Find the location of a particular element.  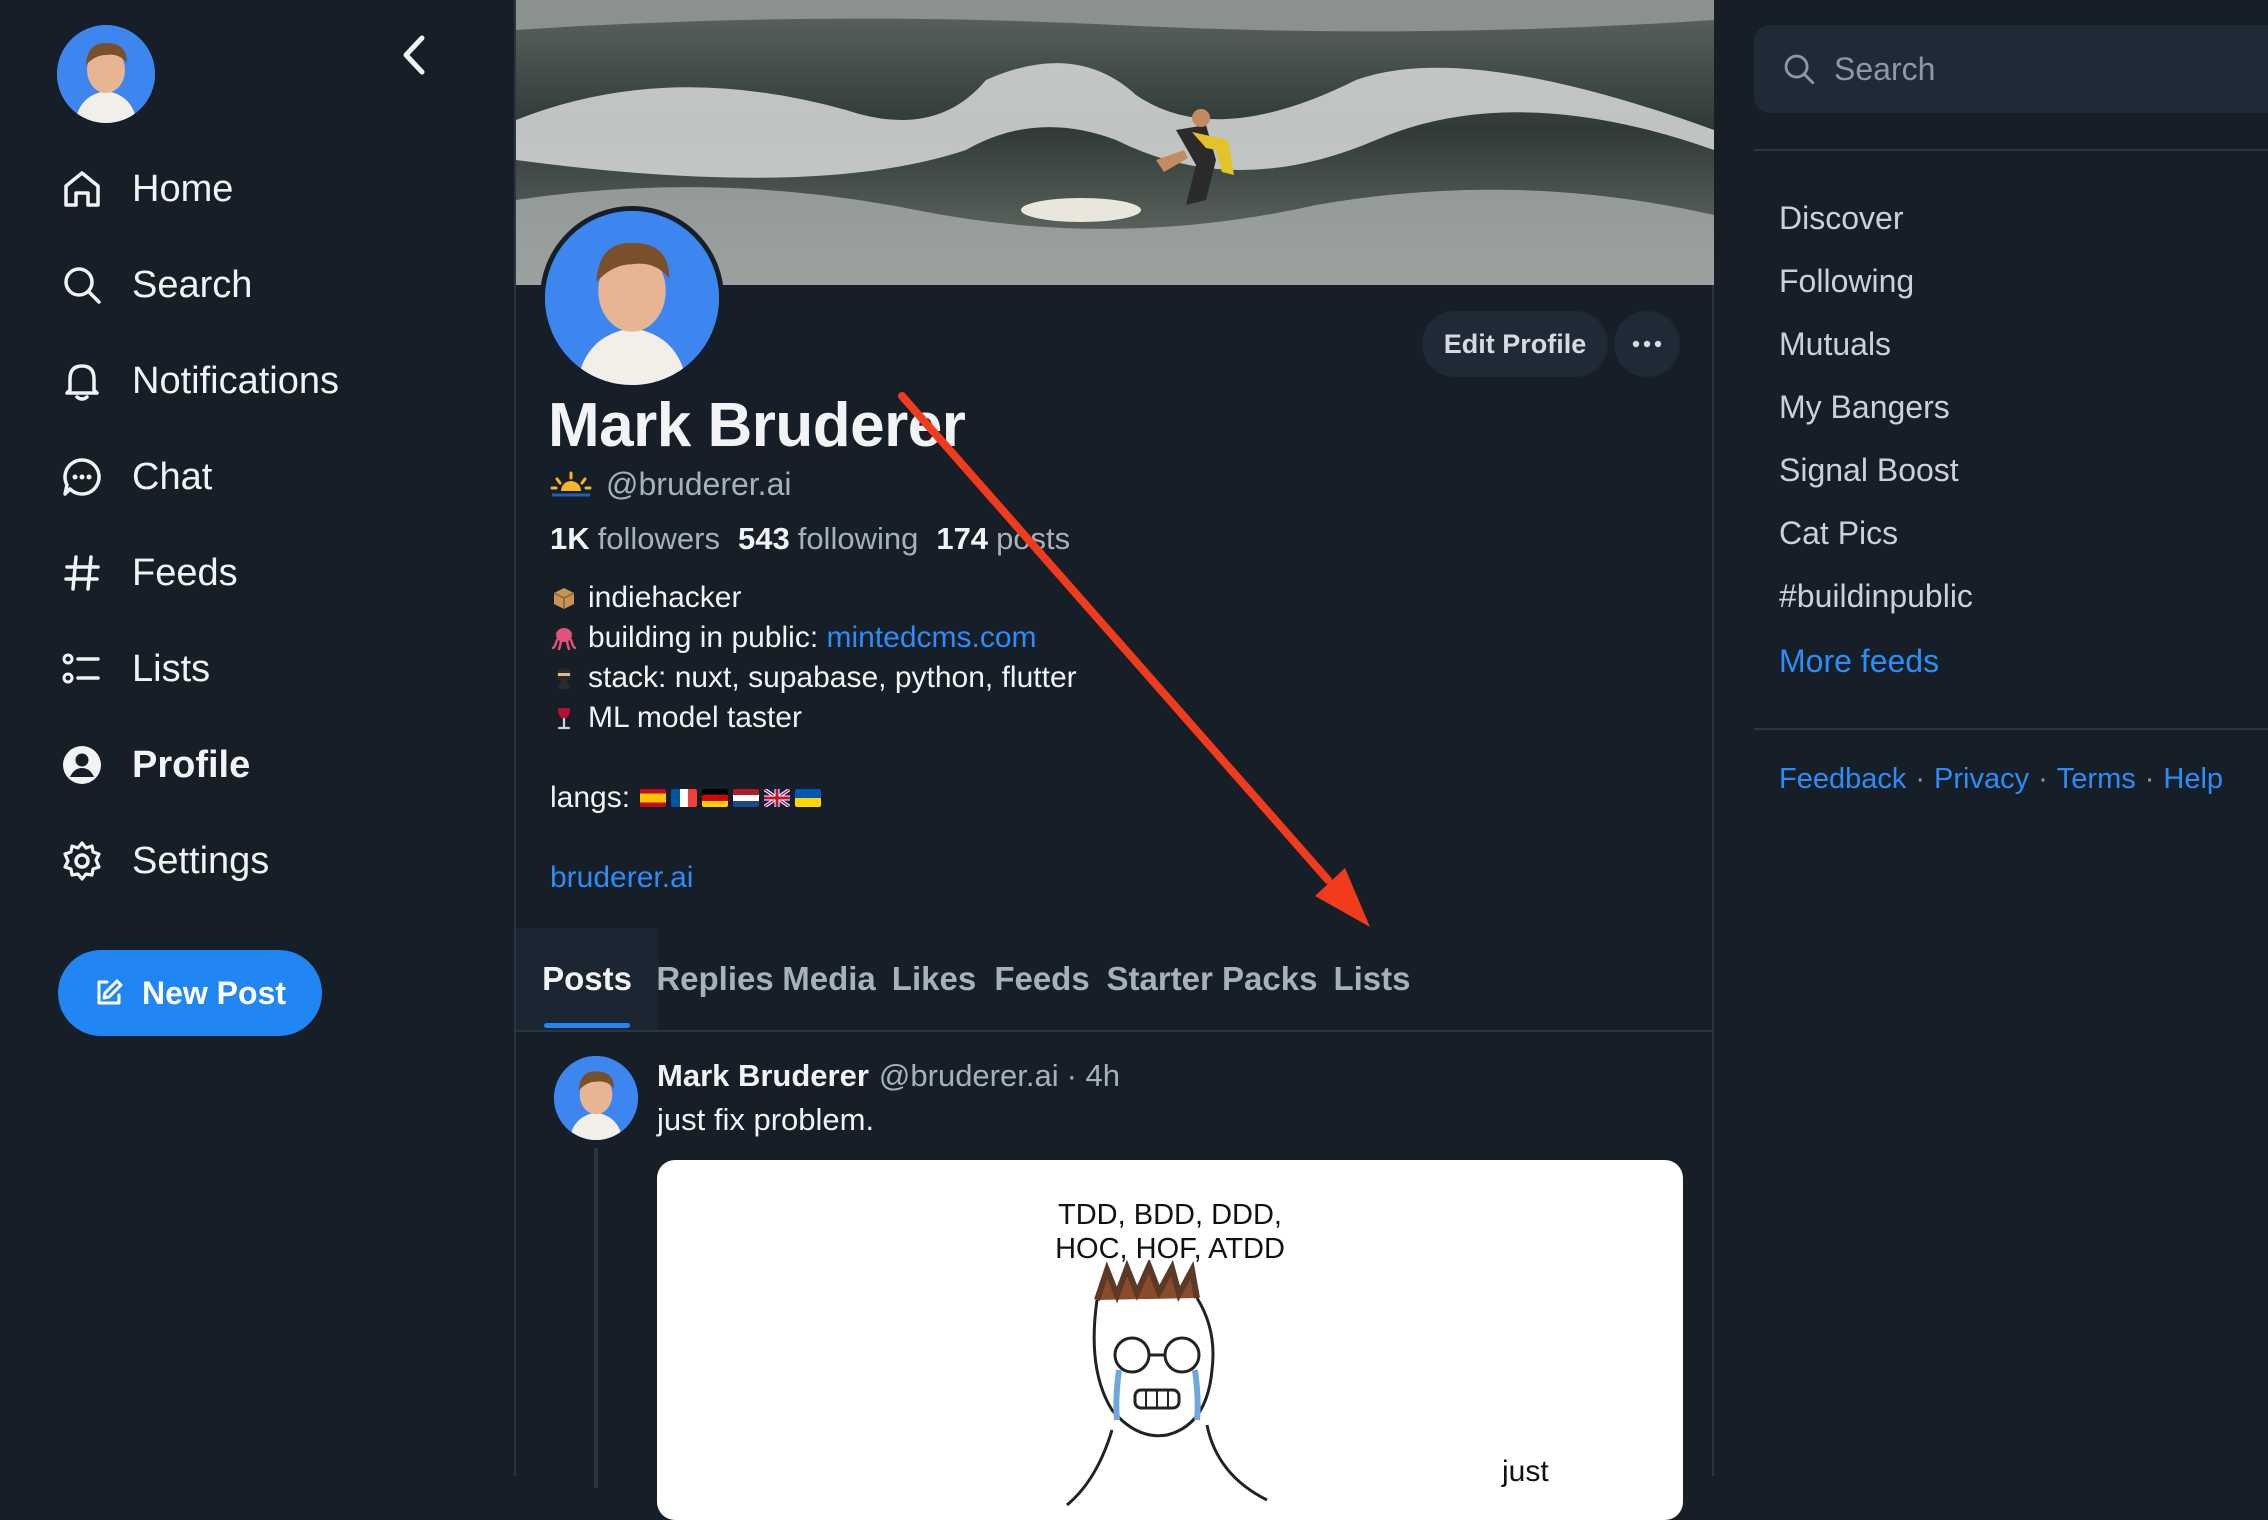

profile-icon is located at coordinates (82, 765).